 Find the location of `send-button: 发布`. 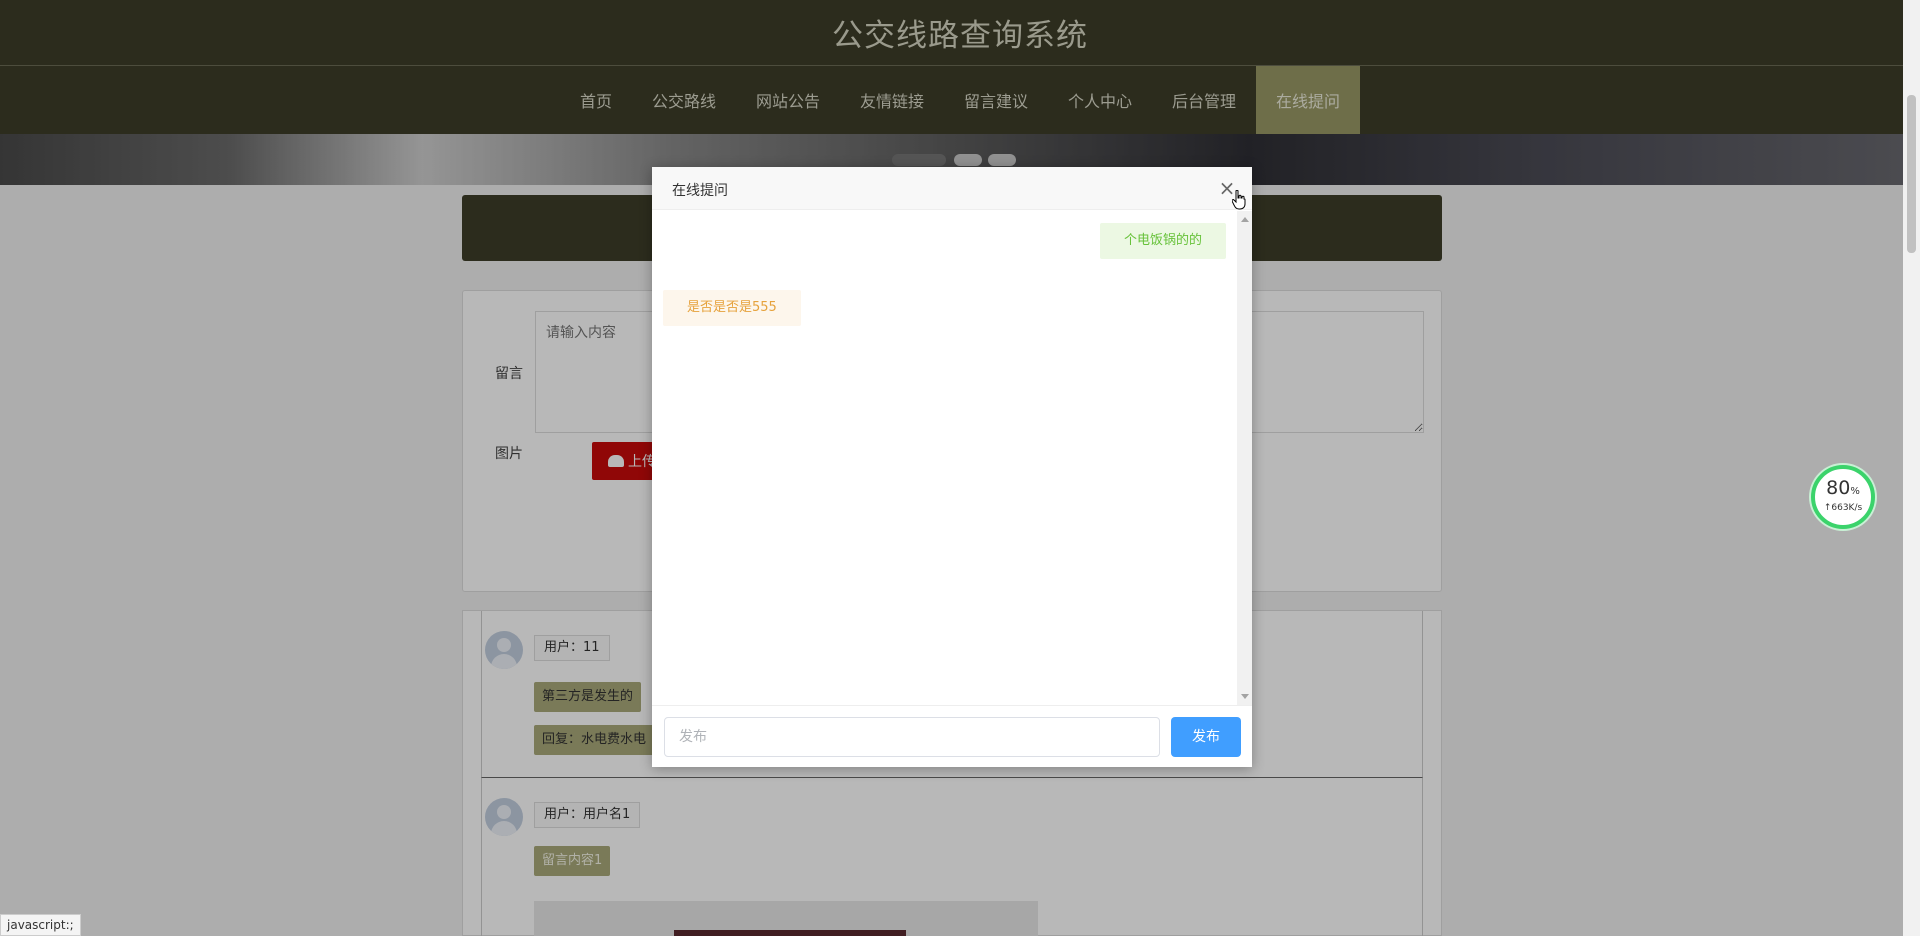

send-button: 发布 is located at coordinates (1206, 737).